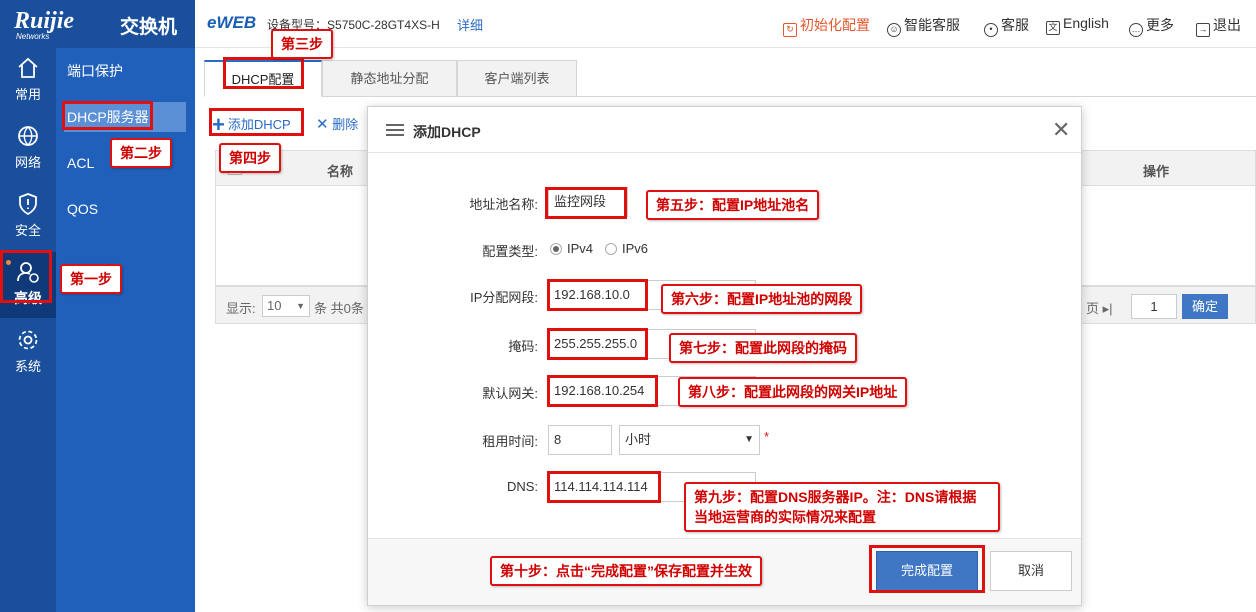  What do you see at coordinates (97, 24) in the screenshot?
I see `brand-header: Ruijie Networks 交换机` at bounding box center [97, 24].